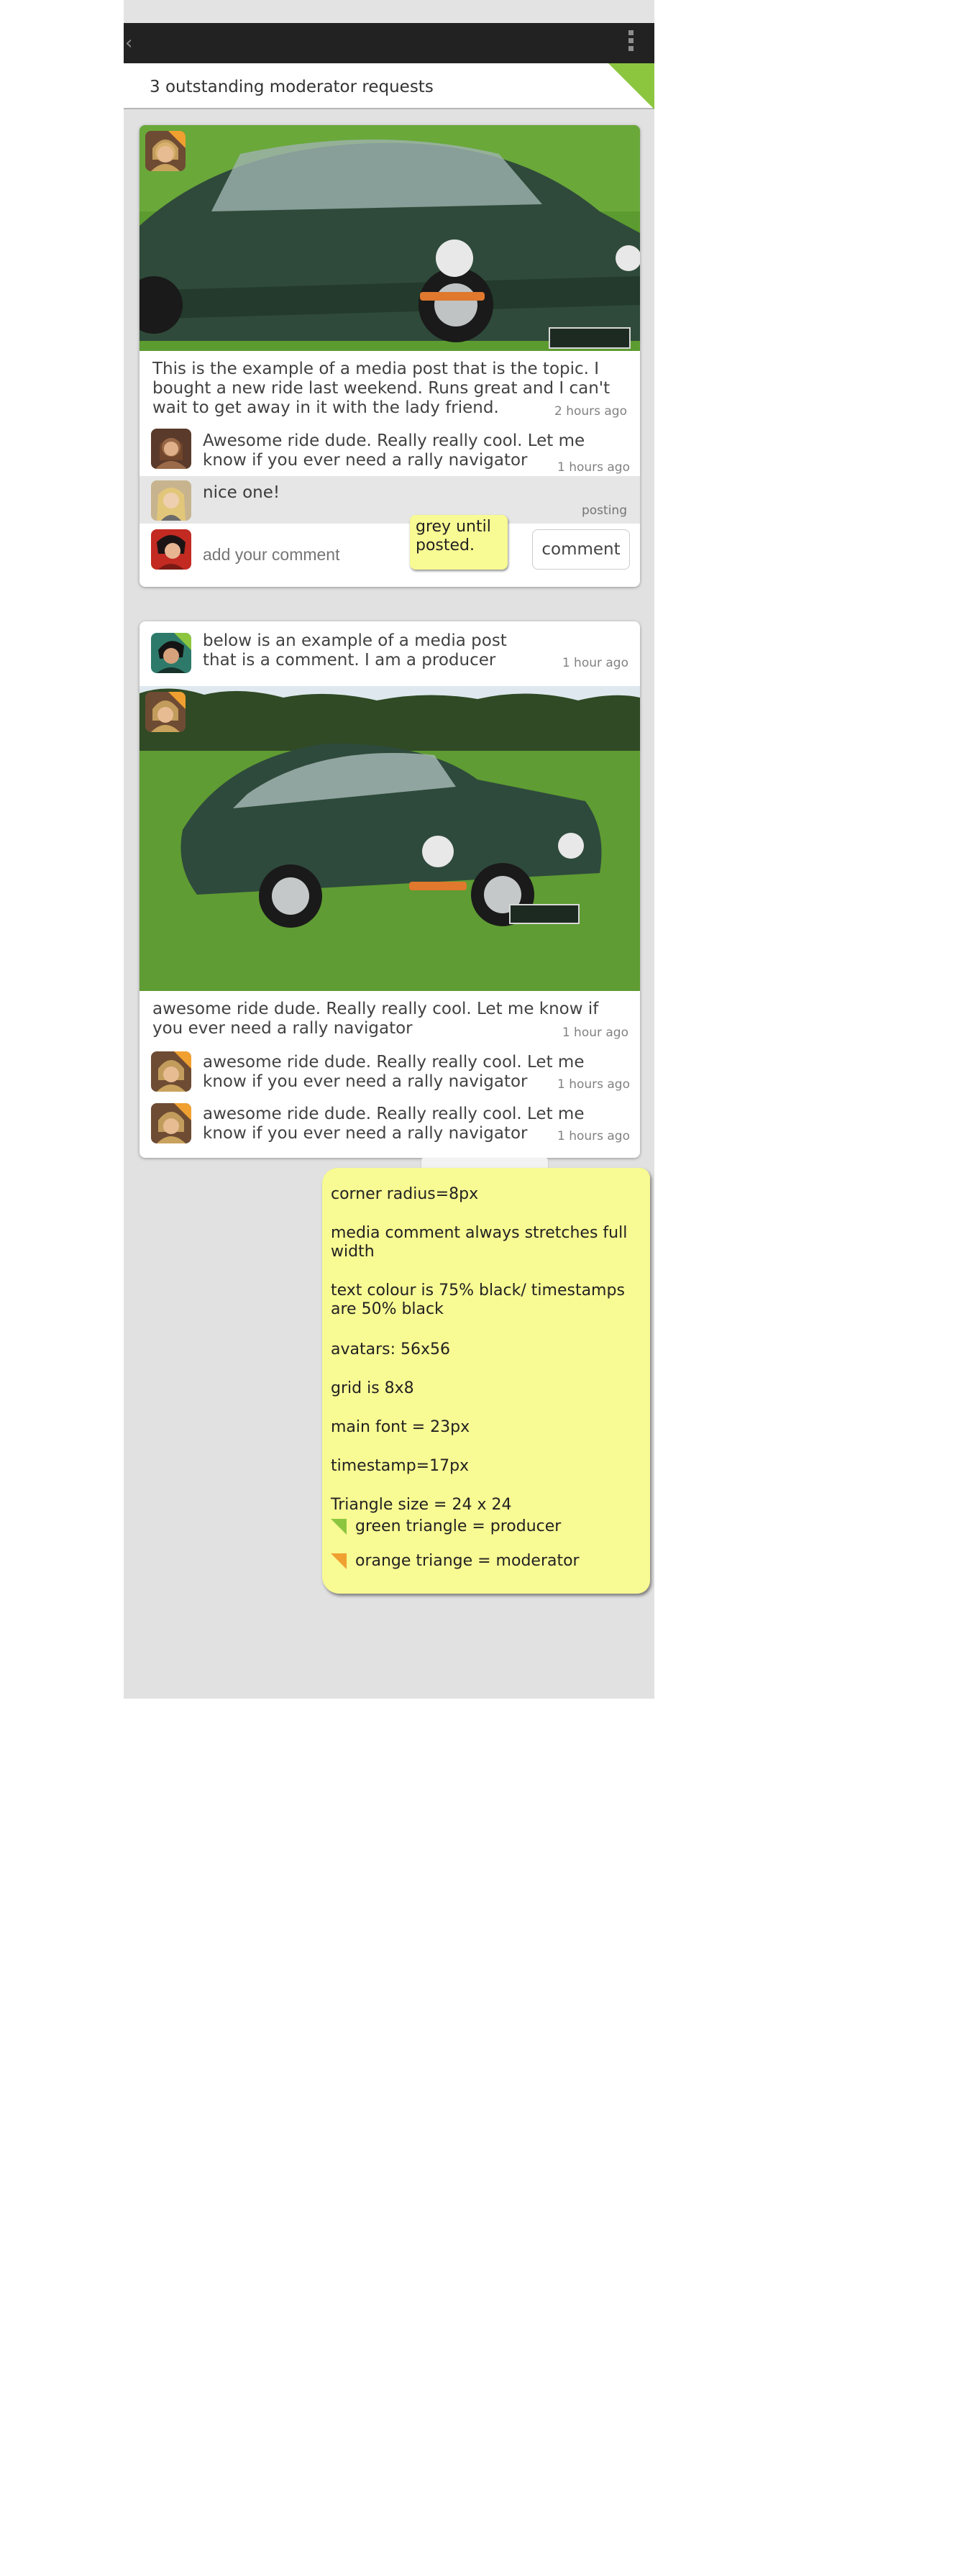  Describe the element at coordinates (339, 1527) in the screenshot. I see `green-triangle-icon` at that location.